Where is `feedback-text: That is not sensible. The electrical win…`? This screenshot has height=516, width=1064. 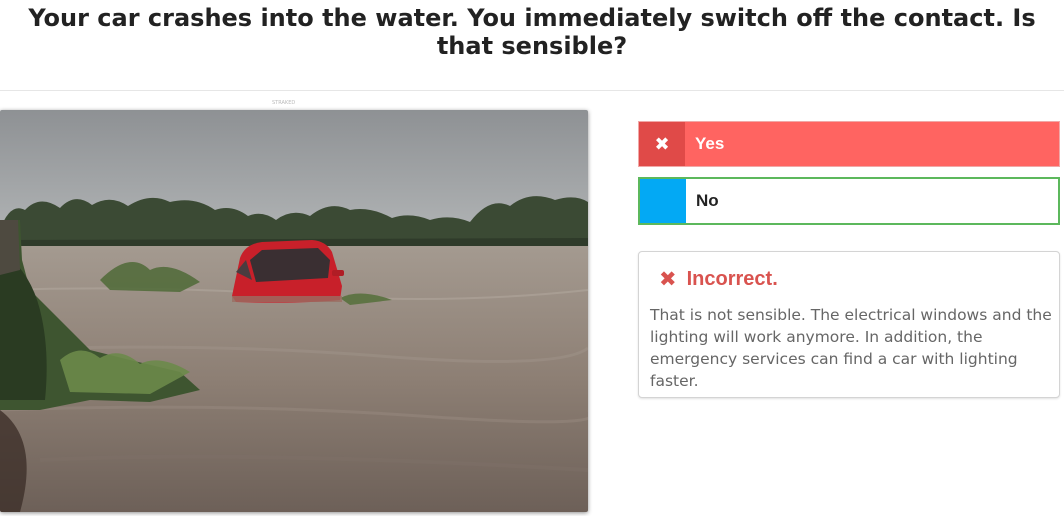 feedback-text: That is not sensible. The electrical win… is located at coordinates (851, 348).